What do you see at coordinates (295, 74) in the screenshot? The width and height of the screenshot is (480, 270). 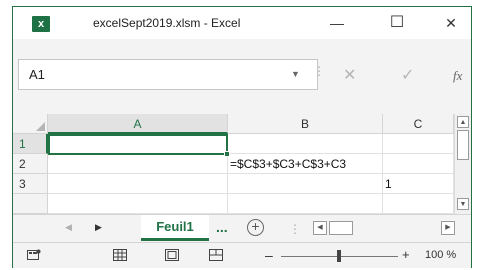 I see `chevron-down-icon: ▼` at bounding box center [295, 74].